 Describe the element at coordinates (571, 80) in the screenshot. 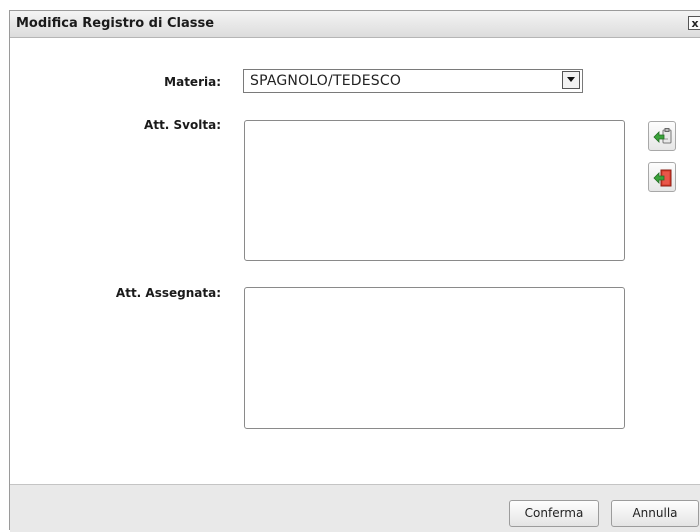

I see `chevron-down-icon` at that location.